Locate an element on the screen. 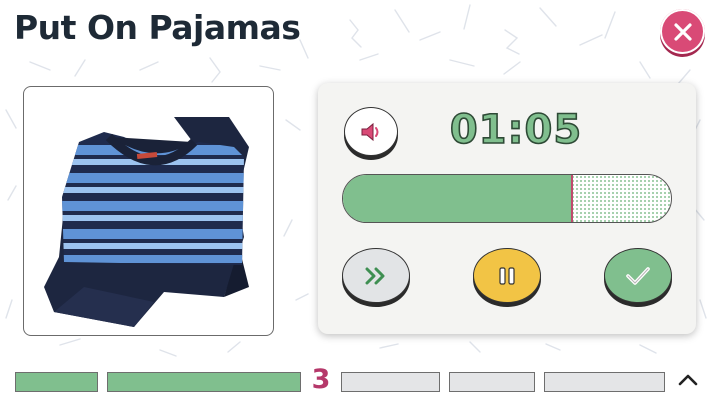 Image resolution: width=711 pixels, height=400 pixels. close-icon is located at coordinates (682, 31).